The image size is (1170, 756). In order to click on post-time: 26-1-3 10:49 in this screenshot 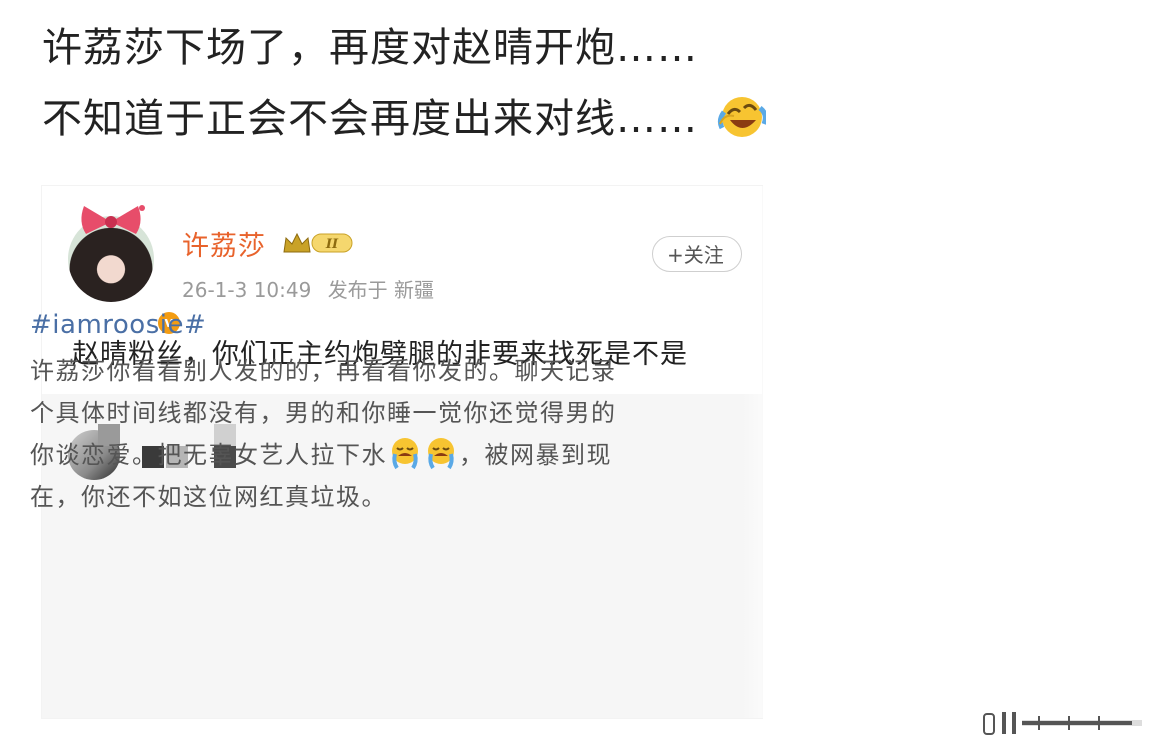, I will do `click(247, 290)`.